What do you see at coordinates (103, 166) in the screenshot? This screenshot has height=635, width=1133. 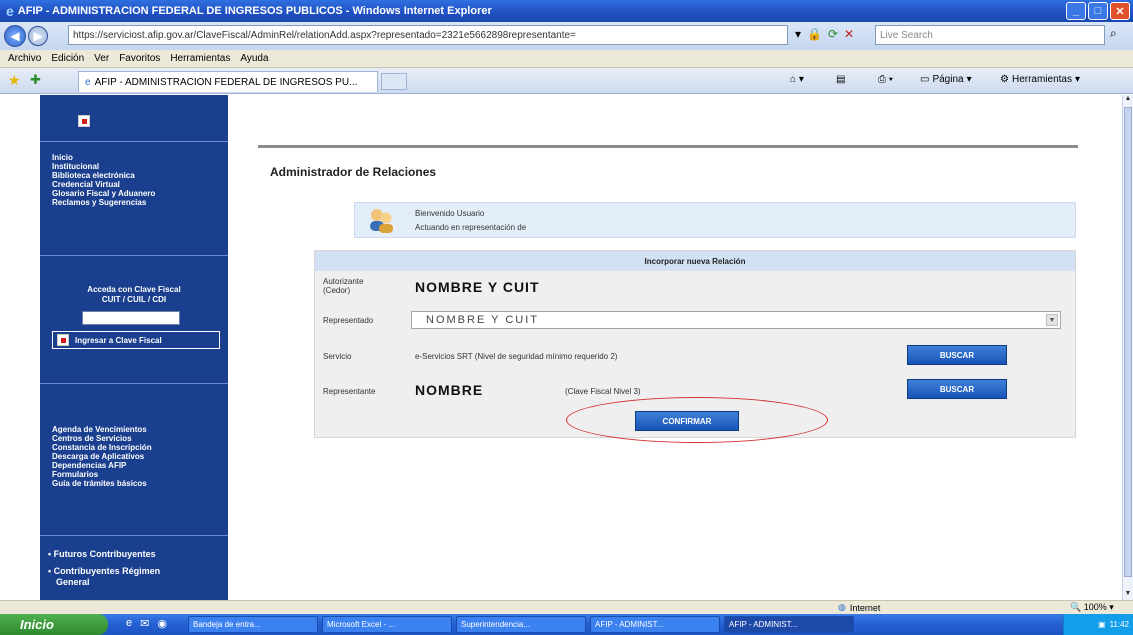 I see `sidebar-item-institucional: Institucional` at bounding box center [103, 166].